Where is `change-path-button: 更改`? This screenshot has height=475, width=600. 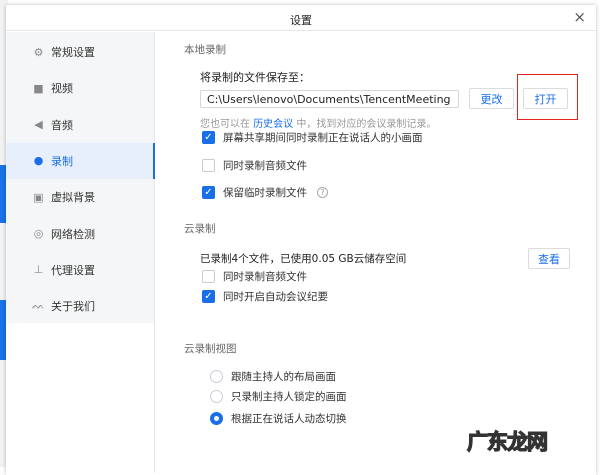
change-path-button: 更改 is located at coordinates (491, 98).